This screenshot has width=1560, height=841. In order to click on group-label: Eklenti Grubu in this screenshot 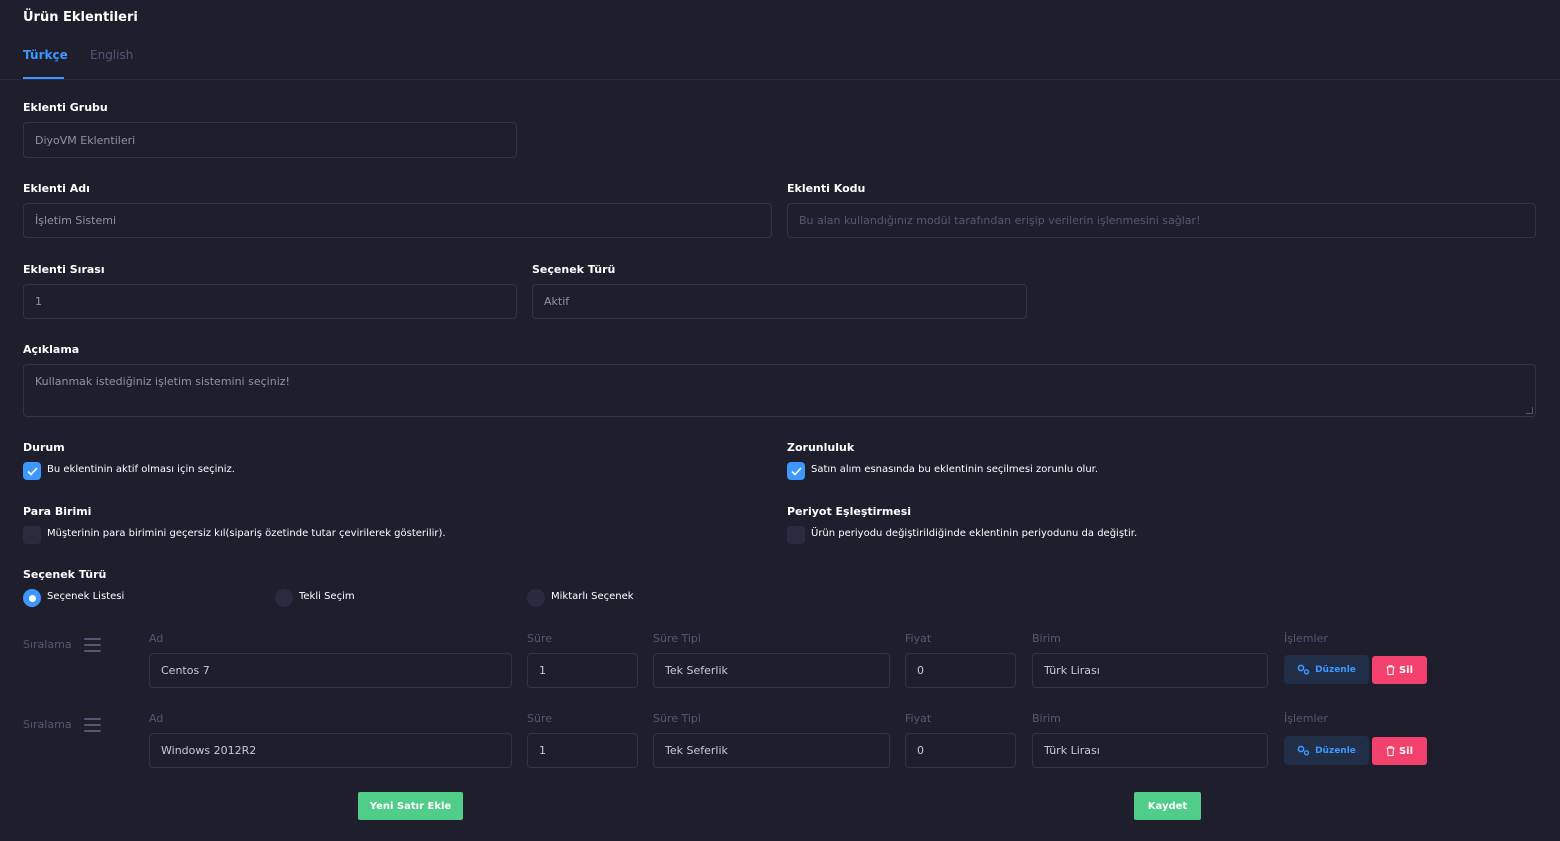, I will do `click(65, 107)`.